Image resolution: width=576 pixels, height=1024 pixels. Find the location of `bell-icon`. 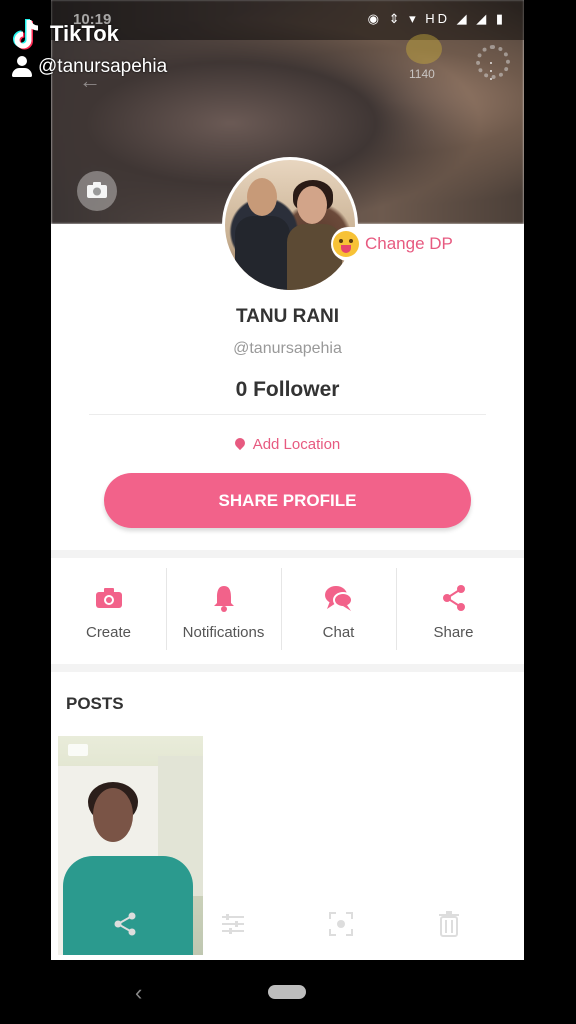

bell-icon is located at coordinates (224, 598).